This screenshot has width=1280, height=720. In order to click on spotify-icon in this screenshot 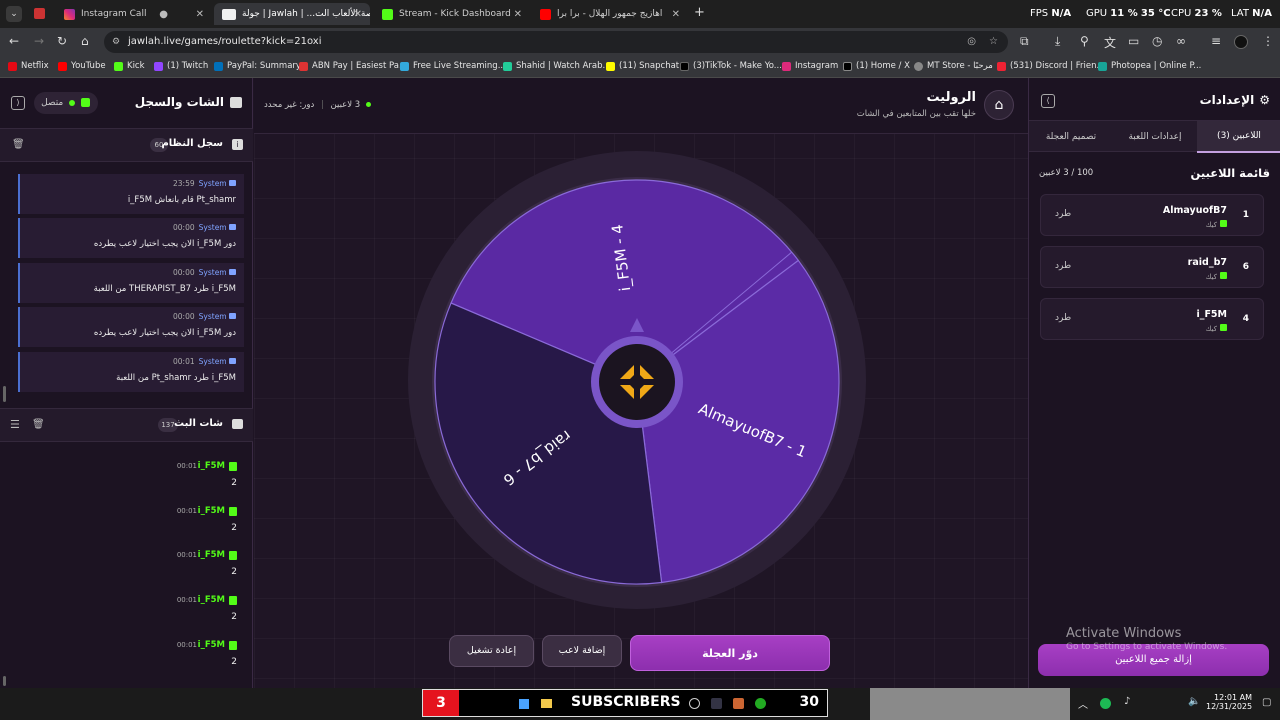, I will do `click(1105, 703)`.